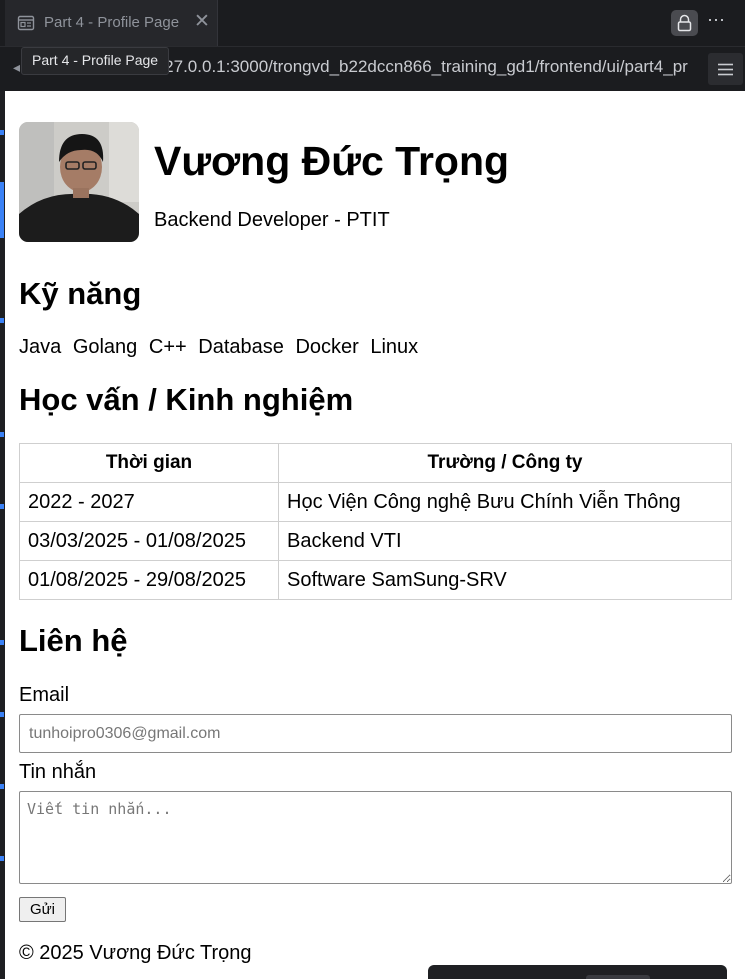 The width and height of the screenshot is (745, 979). I want to click on menu-button, so click(725, 69).